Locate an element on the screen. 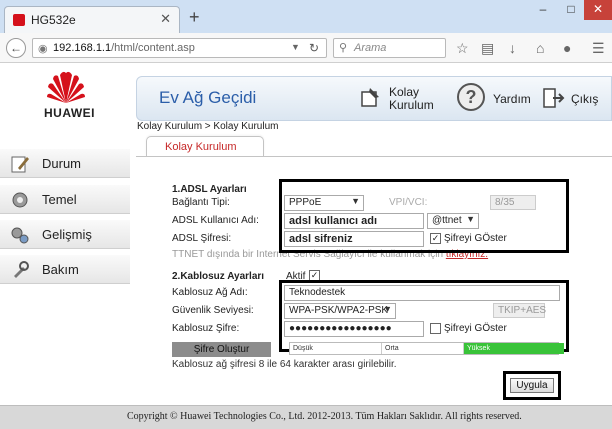 This screenshot has width=612, height=429. adsl-section-title: 1.ADSL Ayarları is located at coordinates (209, 189).